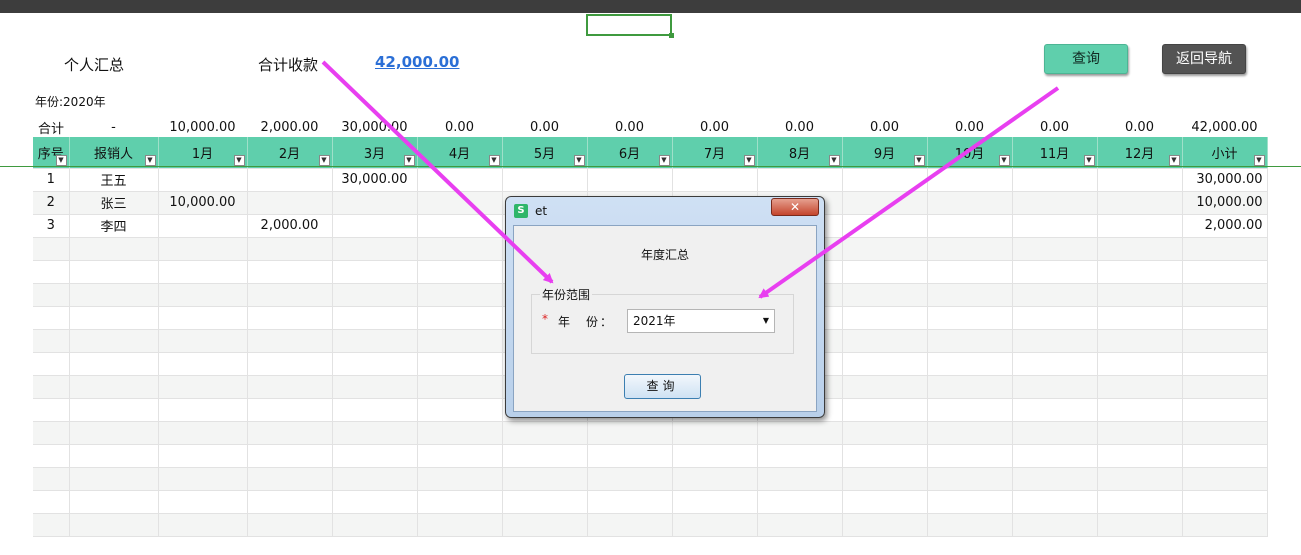 Image resolution: width=1301 pixels, height=555 pixels. Describe the element at coordinates (909, 192) in the screenshot. I see `arrow-to-year-select` at that location.